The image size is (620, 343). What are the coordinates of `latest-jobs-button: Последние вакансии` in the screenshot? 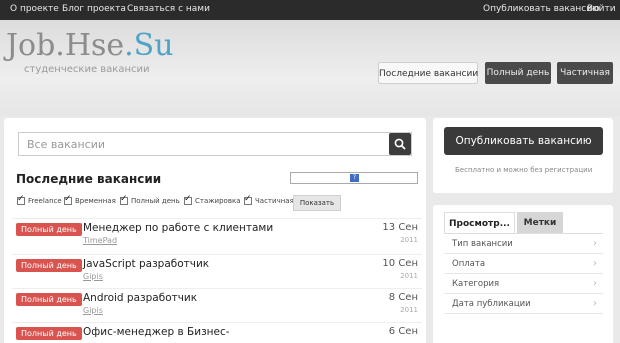 It's located at (428, 73).